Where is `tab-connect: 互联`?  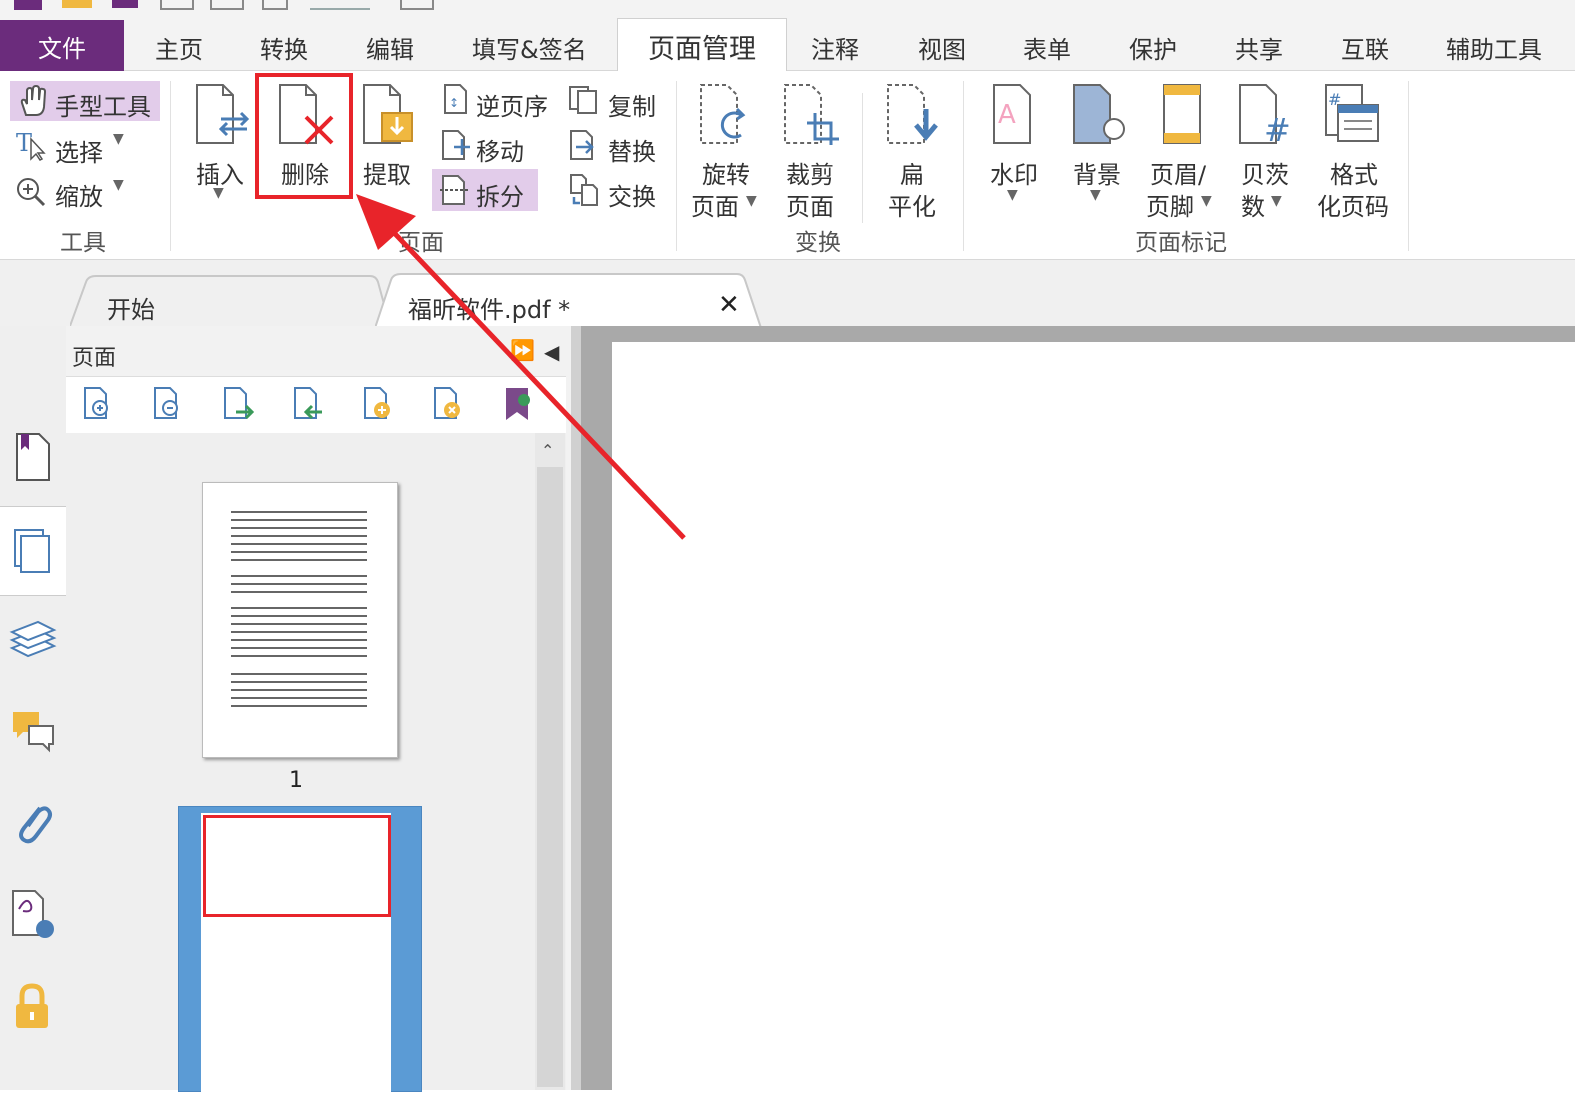
tab-connect: 互联 is located at coordinates (1365, 47).